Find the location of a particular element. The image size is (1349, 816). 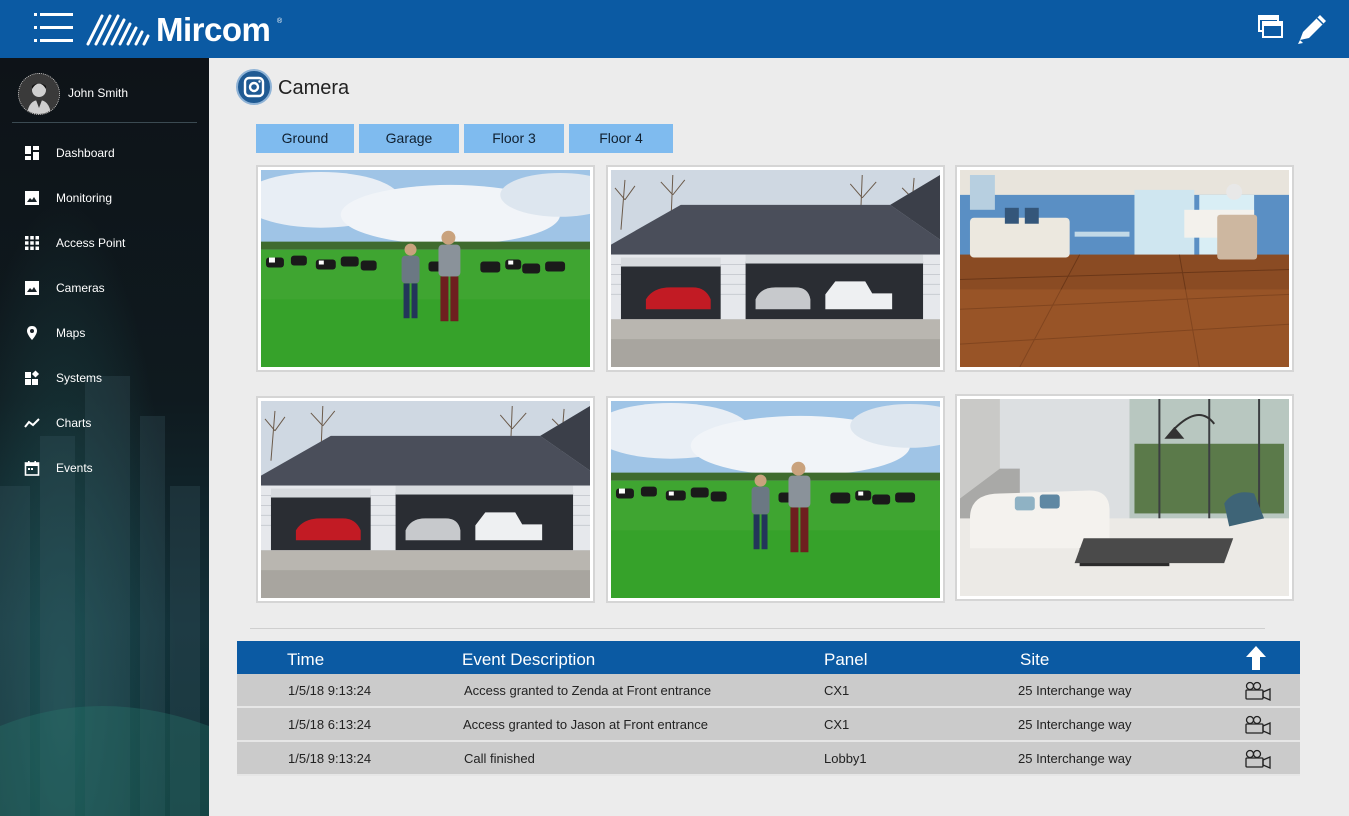

avatar is located at coordinates (39, 94).